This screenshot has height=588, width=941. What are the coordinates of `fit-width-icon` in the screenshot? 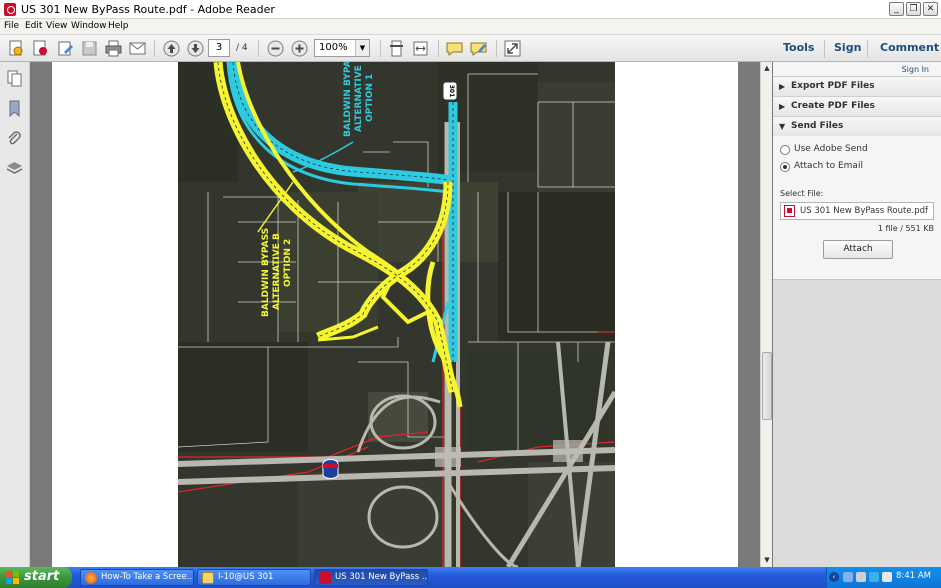 It's located at (420, 48).